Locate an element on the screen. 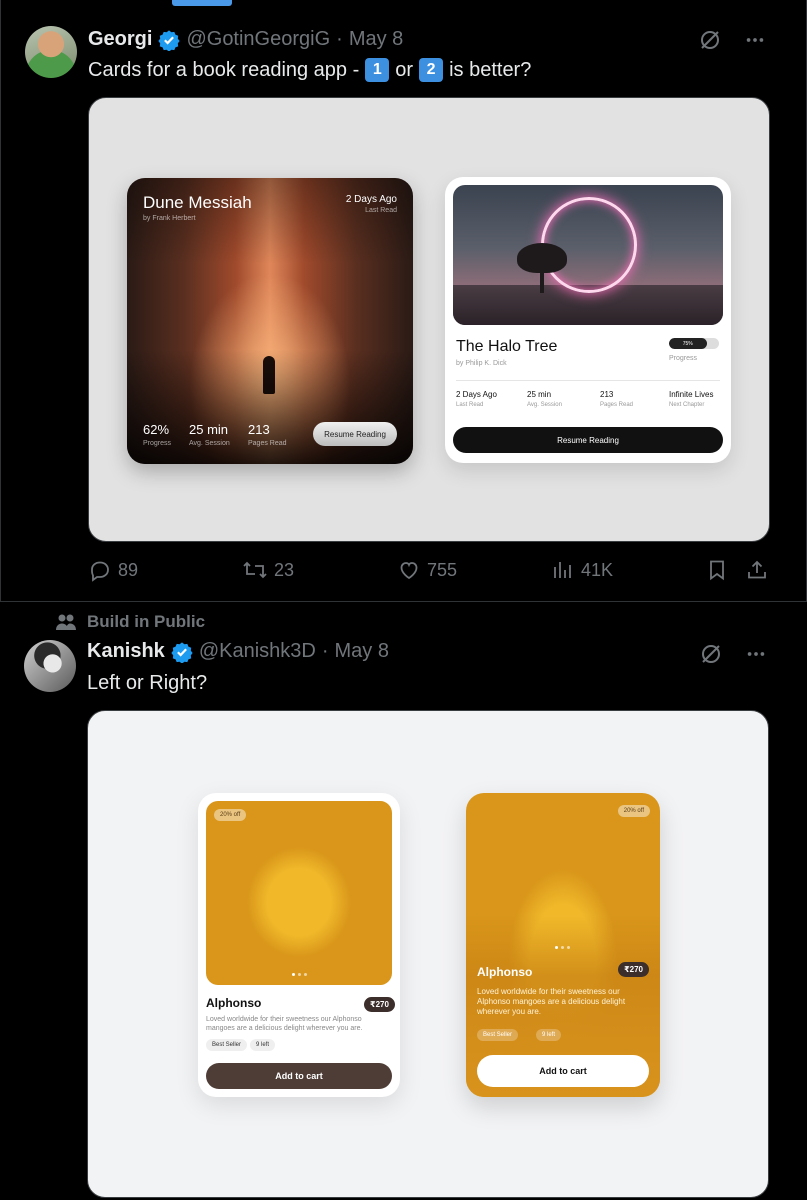  stat-value: 213 is located at coordinates (607, 394).